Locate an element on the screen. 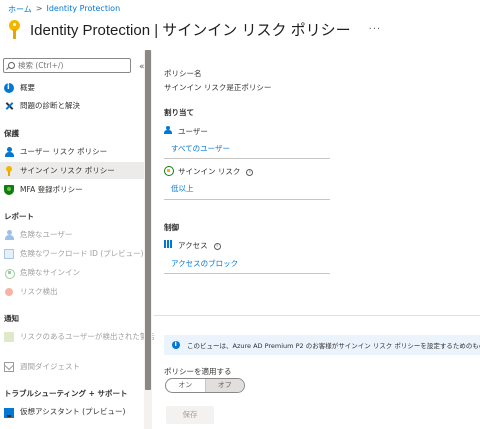  sidebar-item-users-at-risk-alerts: リスクのあるユーザーが検出された警告 is located at coordinates (77, 336).